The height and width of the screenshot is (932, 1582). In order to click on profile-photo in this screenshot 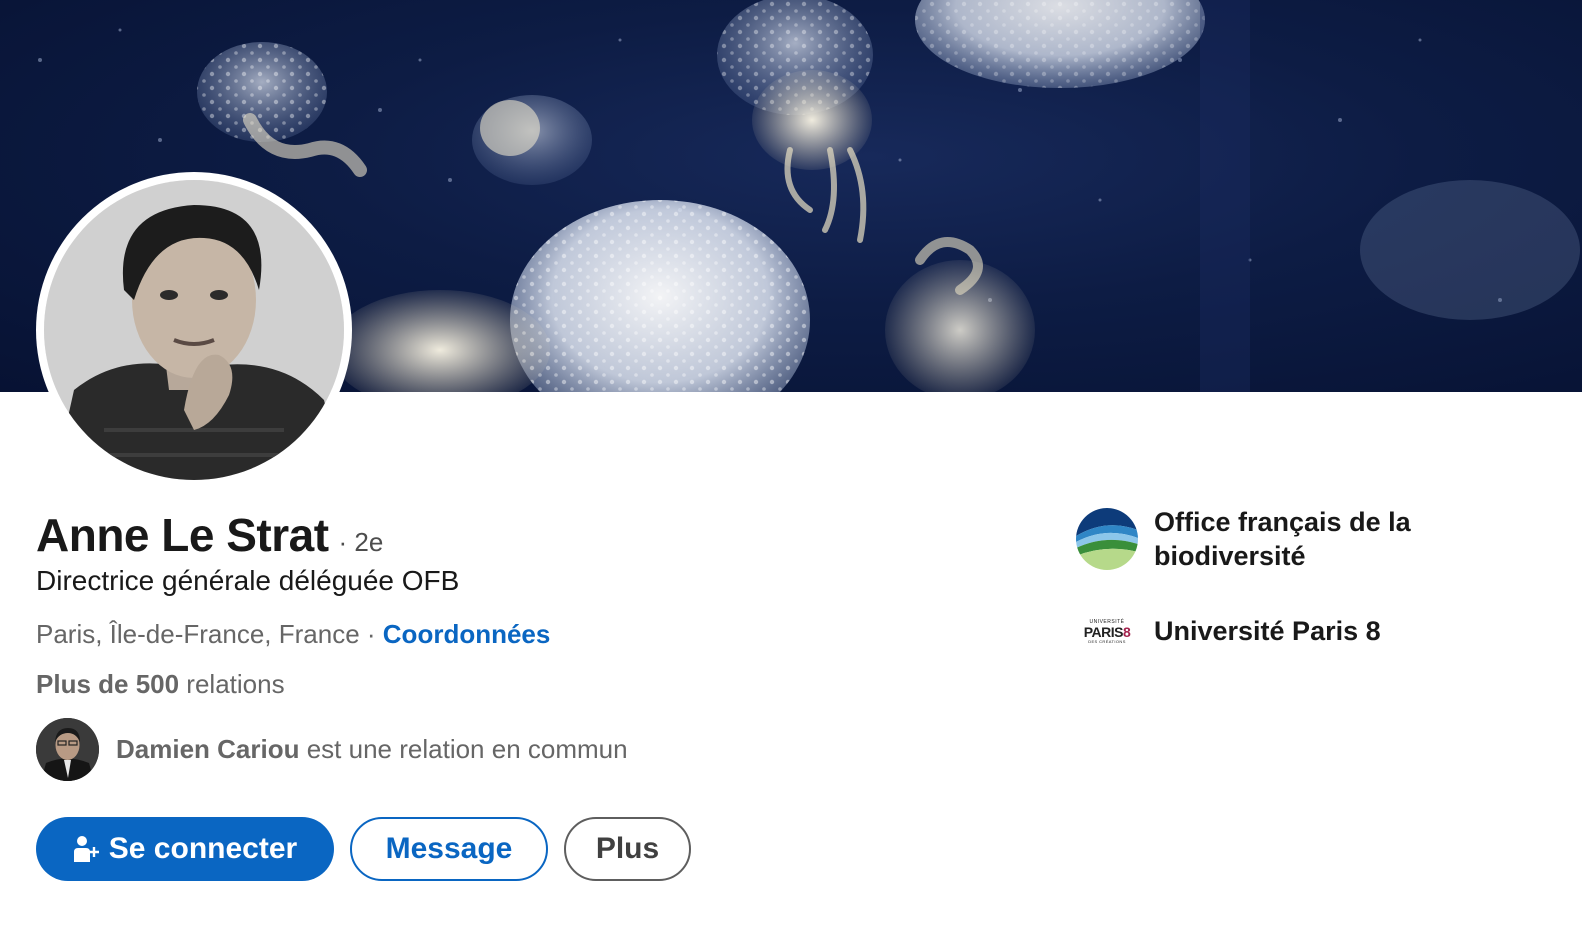, I will do `click(194, 330)`.